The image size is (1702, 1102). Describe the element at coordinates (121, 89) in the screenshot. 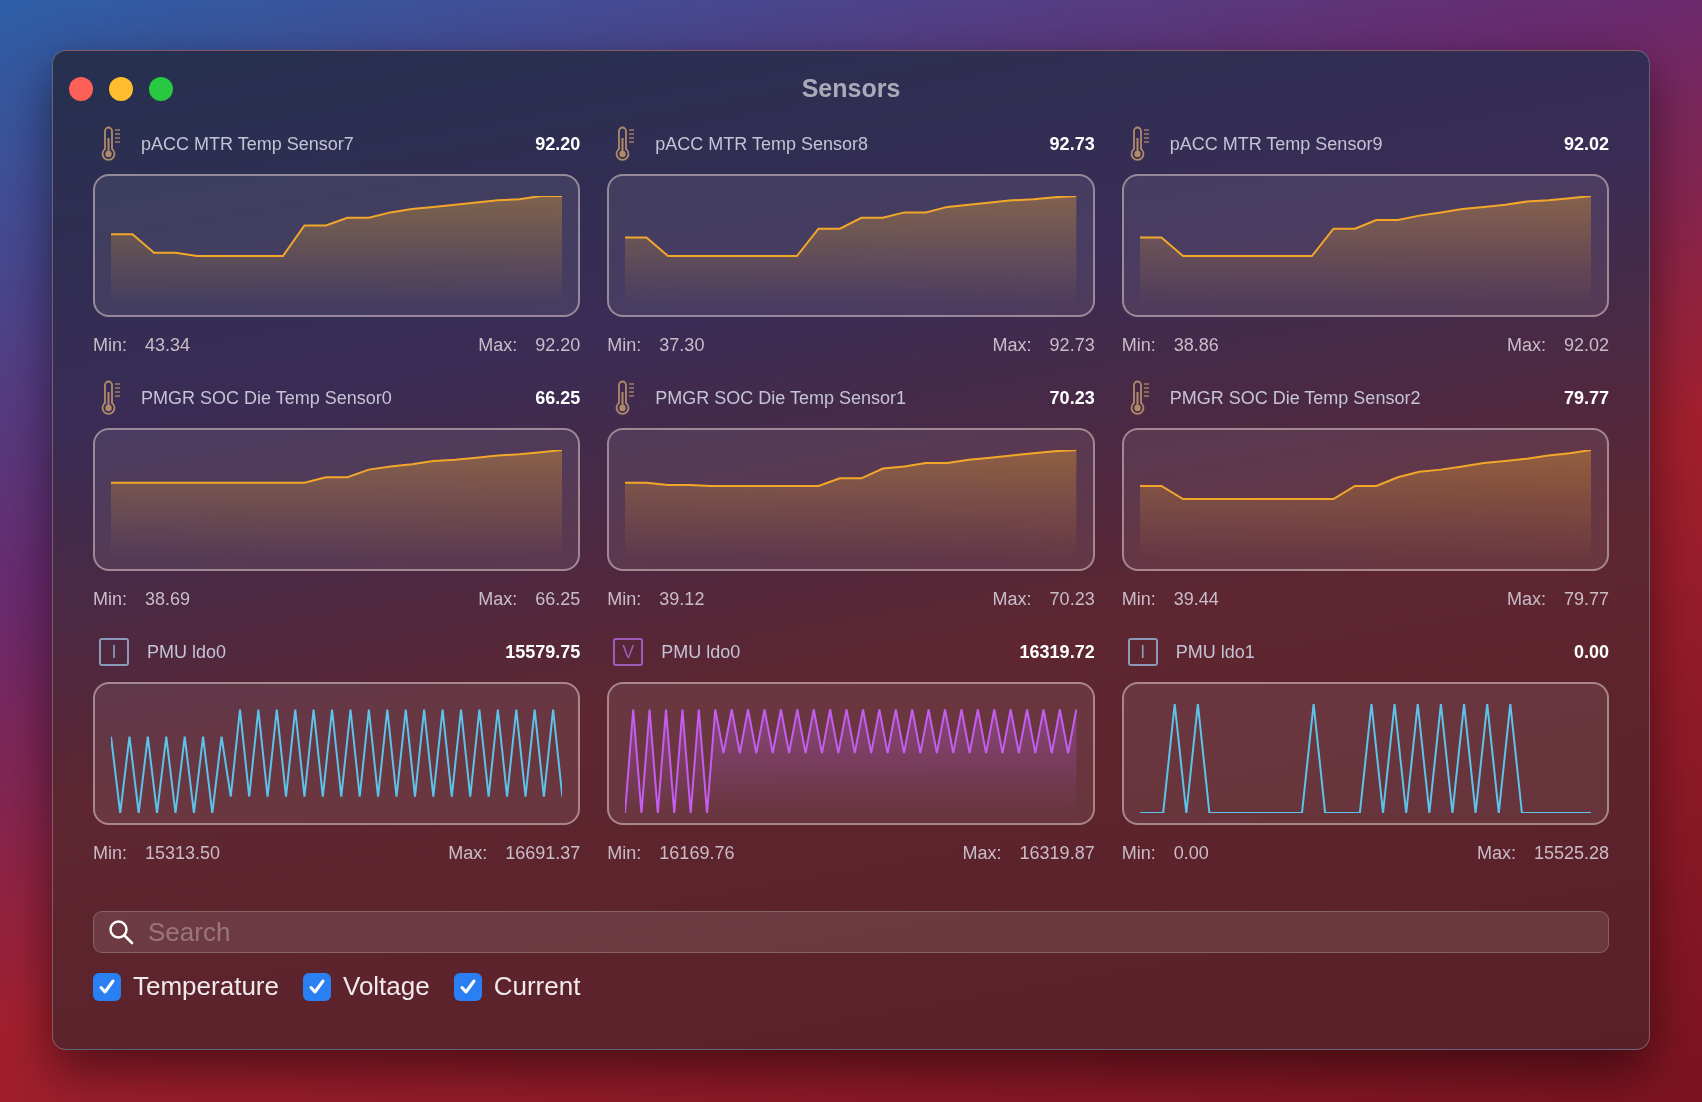

I see `minimize-button` at that location.